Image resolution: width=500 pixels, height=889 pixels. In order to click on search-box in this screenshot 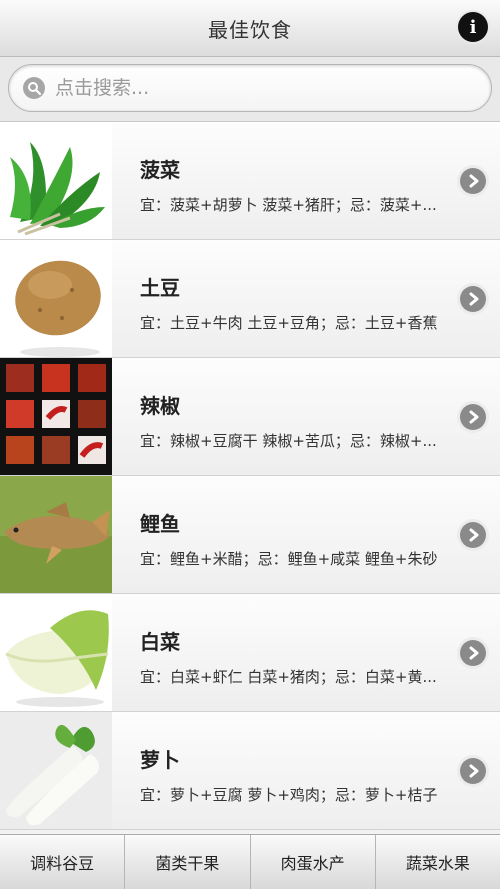, I will do `click(250, 88)`.